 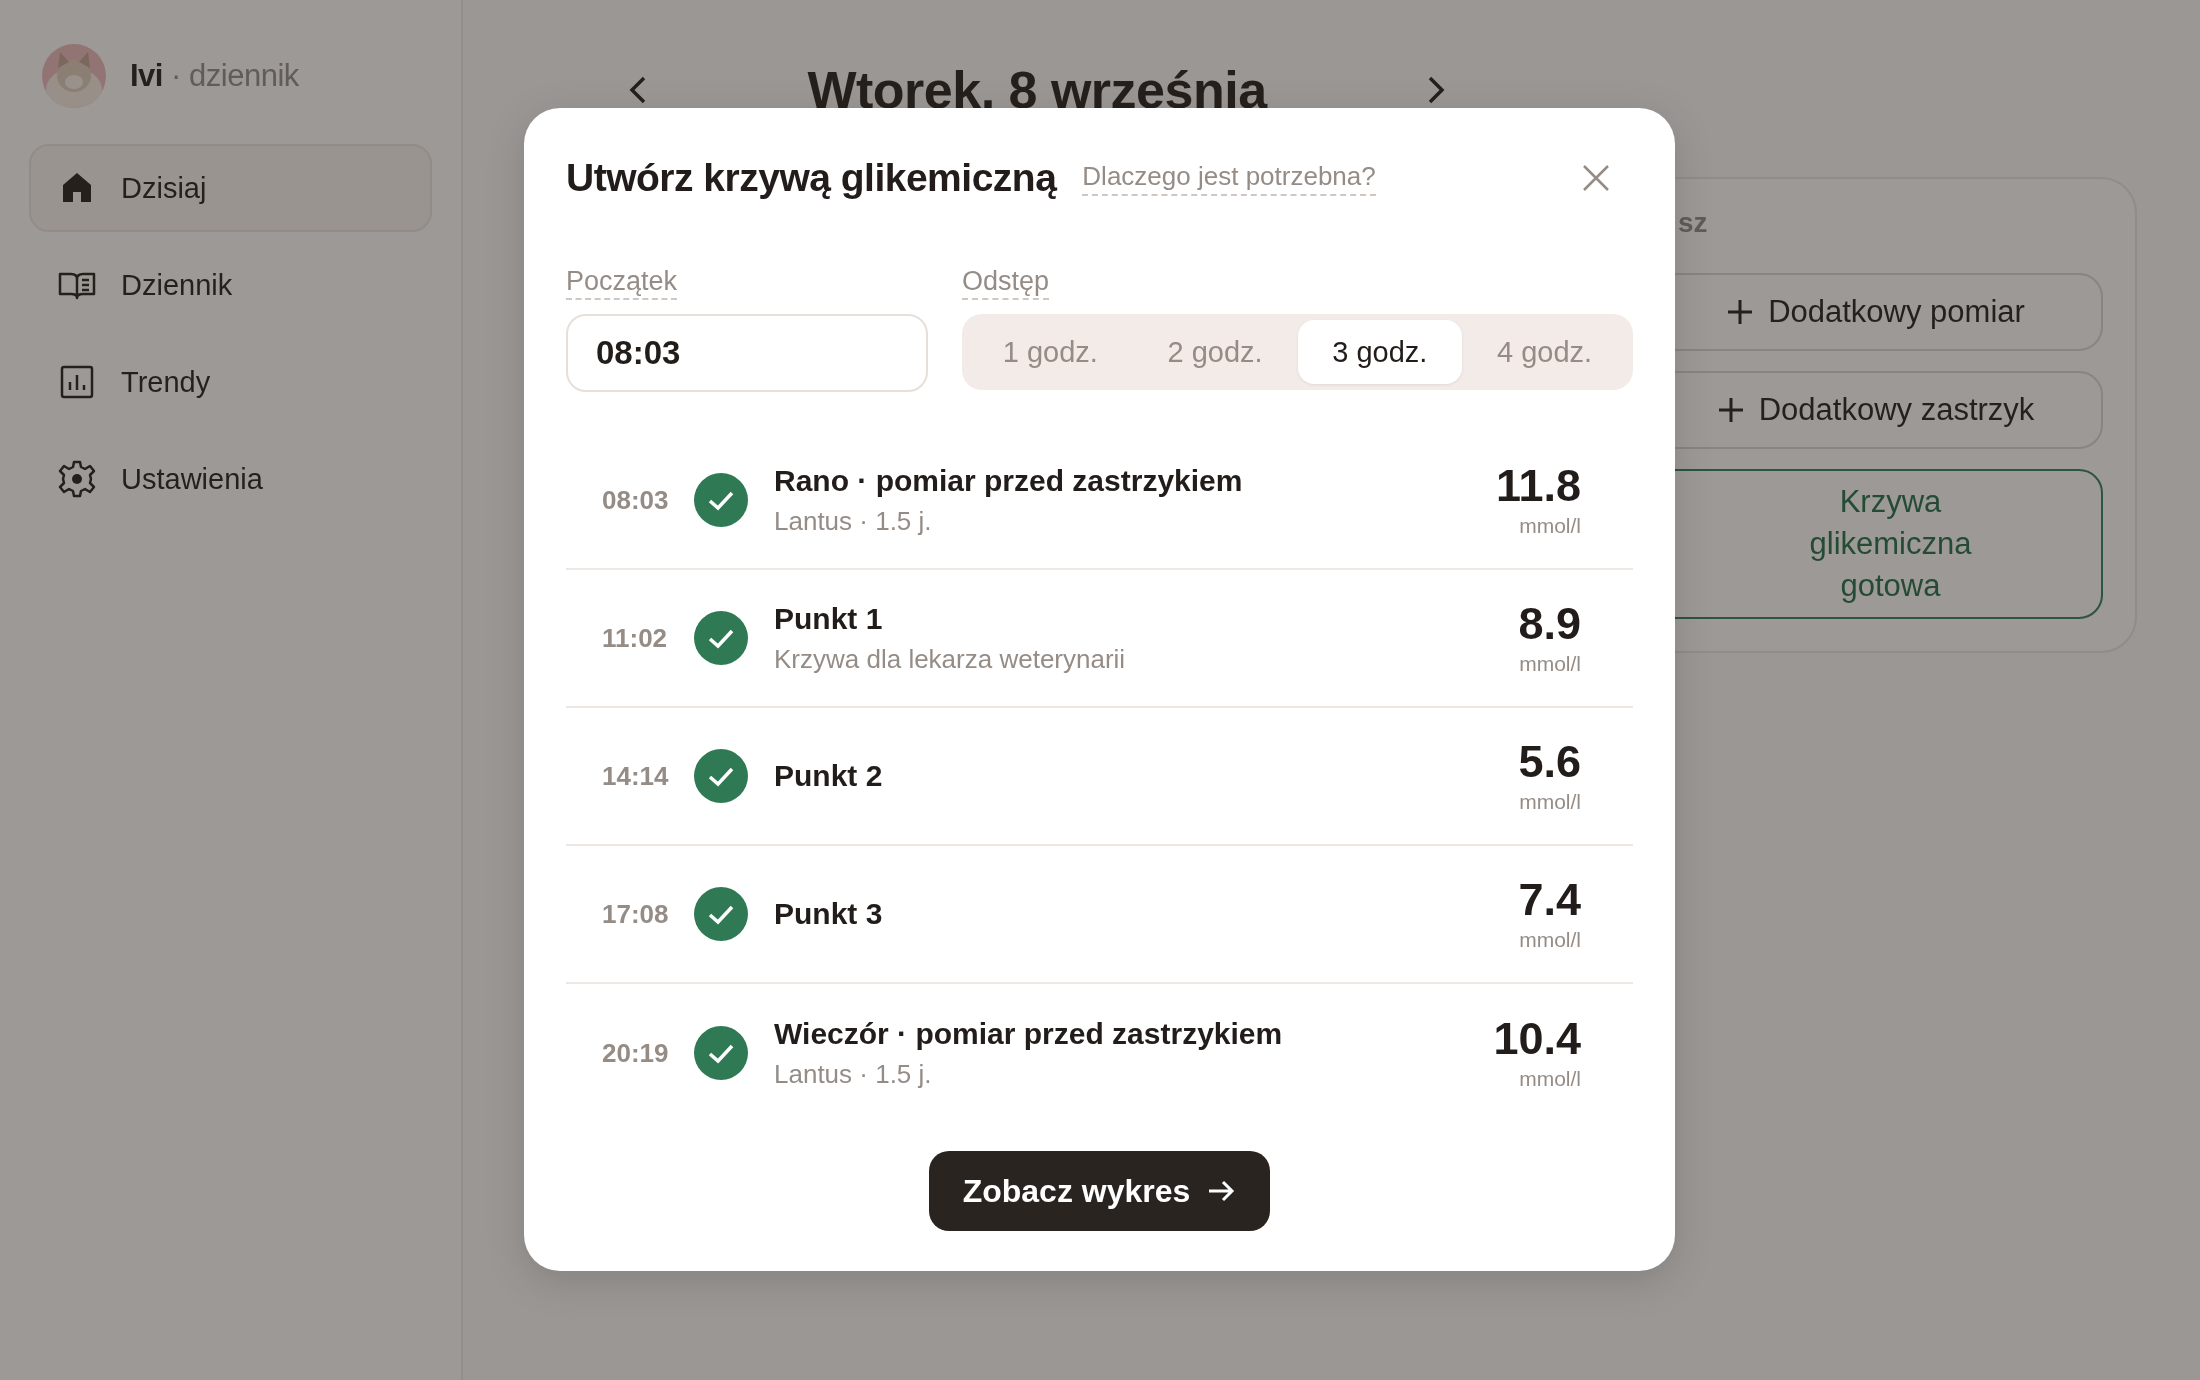 What do you see at coordinates (950, 659) in the screenshot?
I see `point-subtitle: Krzywa dla lekarza weterynarii` at bounding box center [950, 659].